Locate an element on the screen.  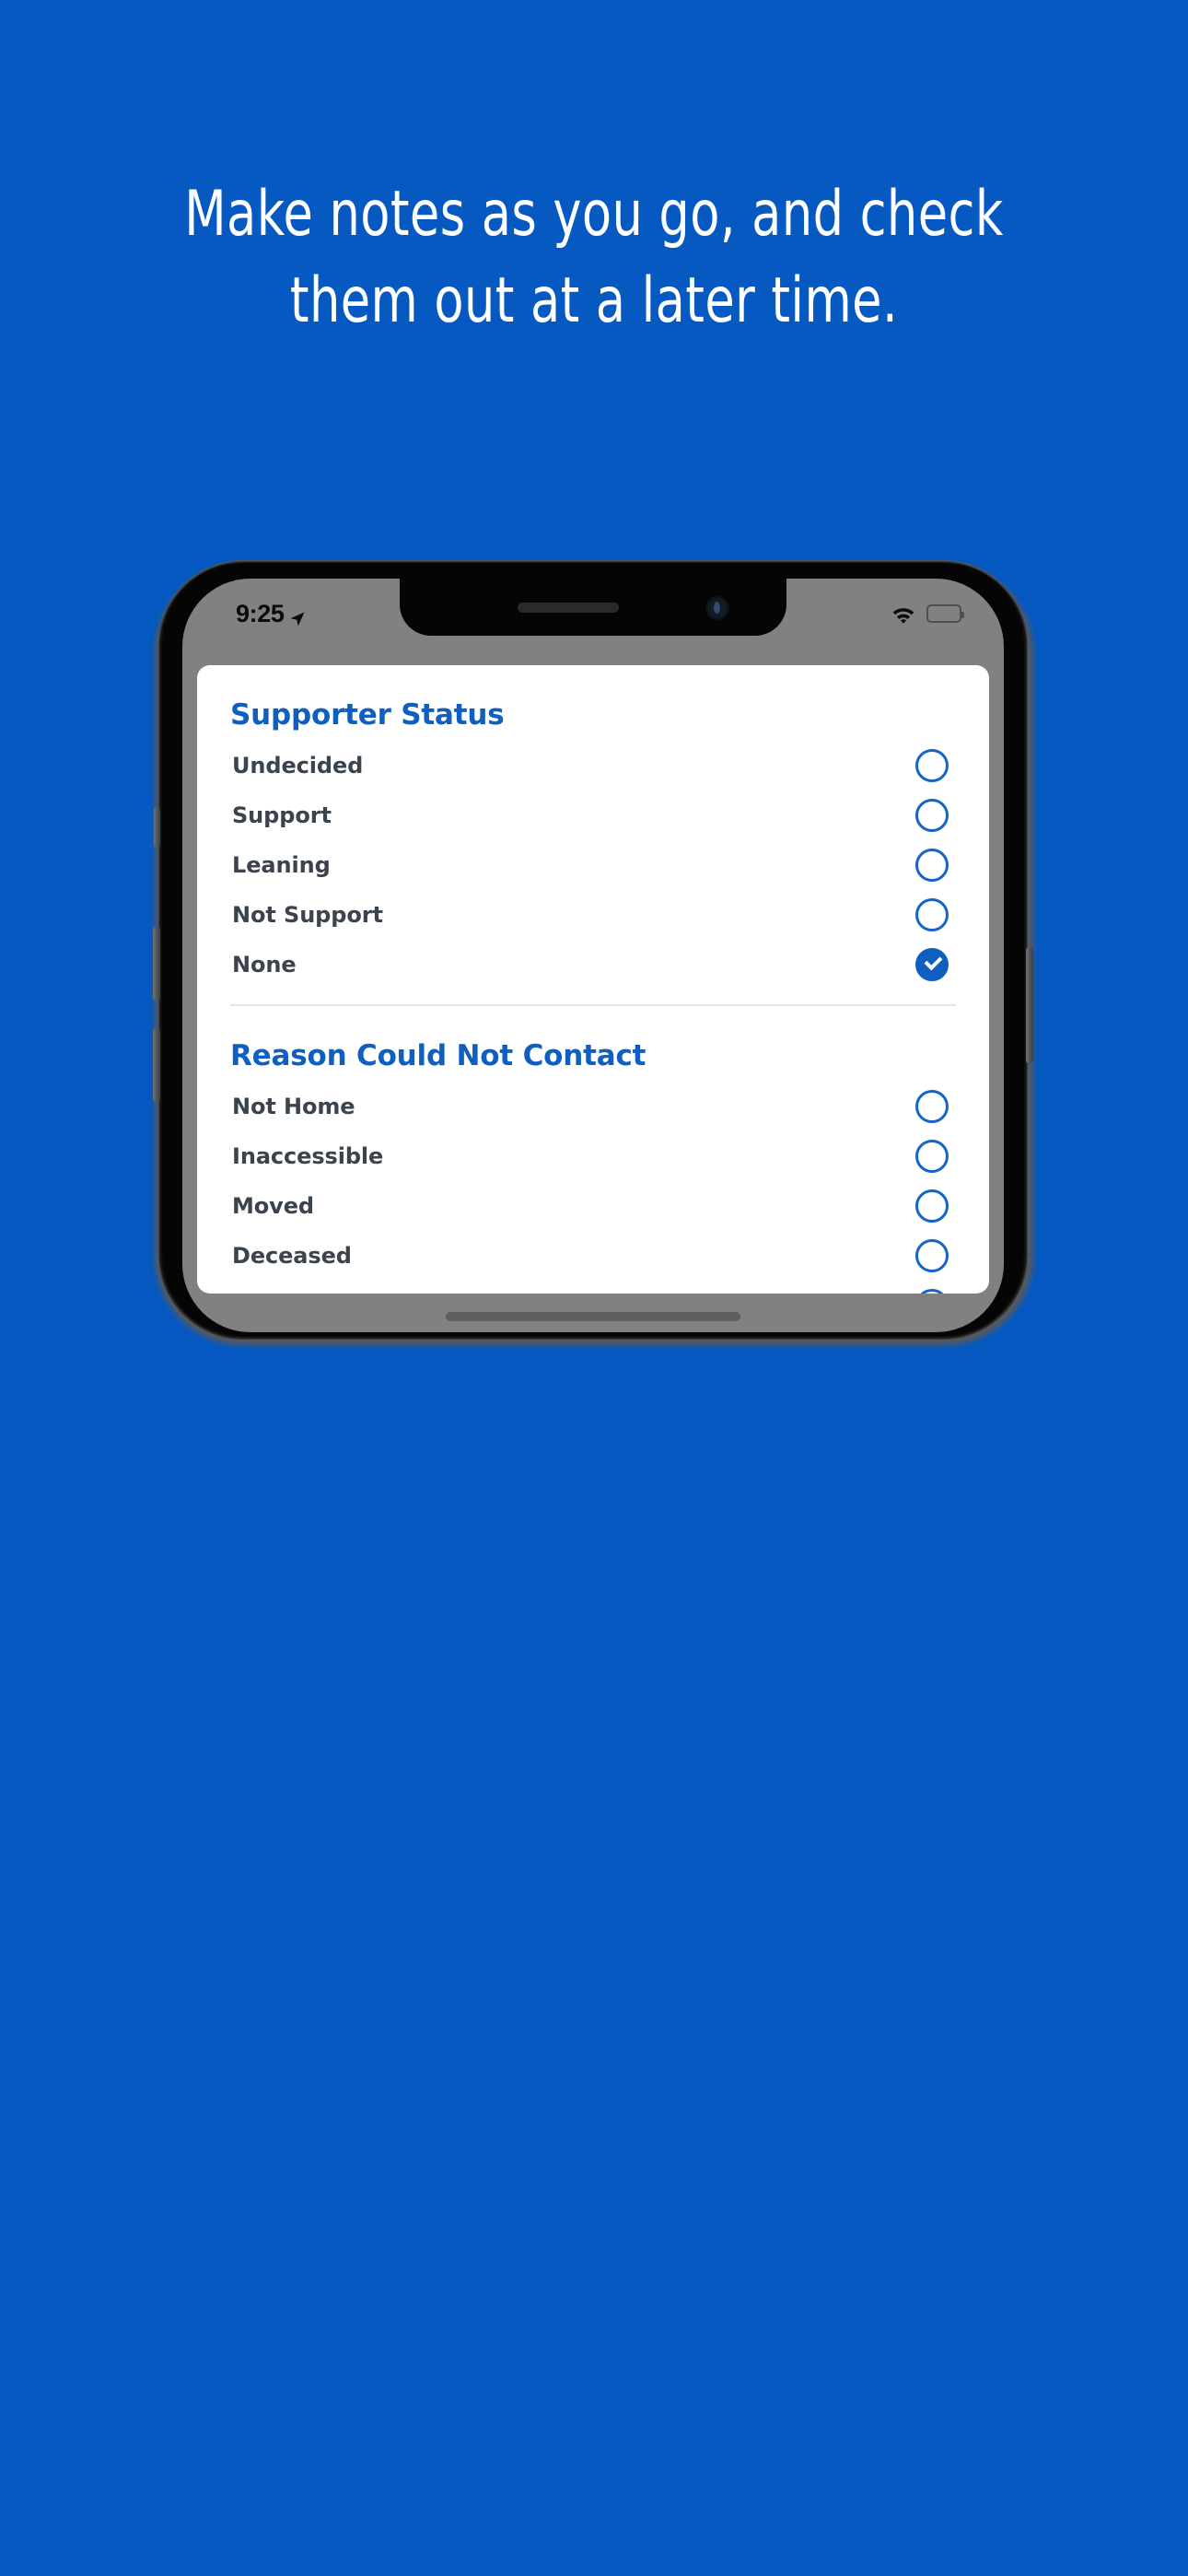
option-row-not-support: Not Support is located at coordinates (593, 915).